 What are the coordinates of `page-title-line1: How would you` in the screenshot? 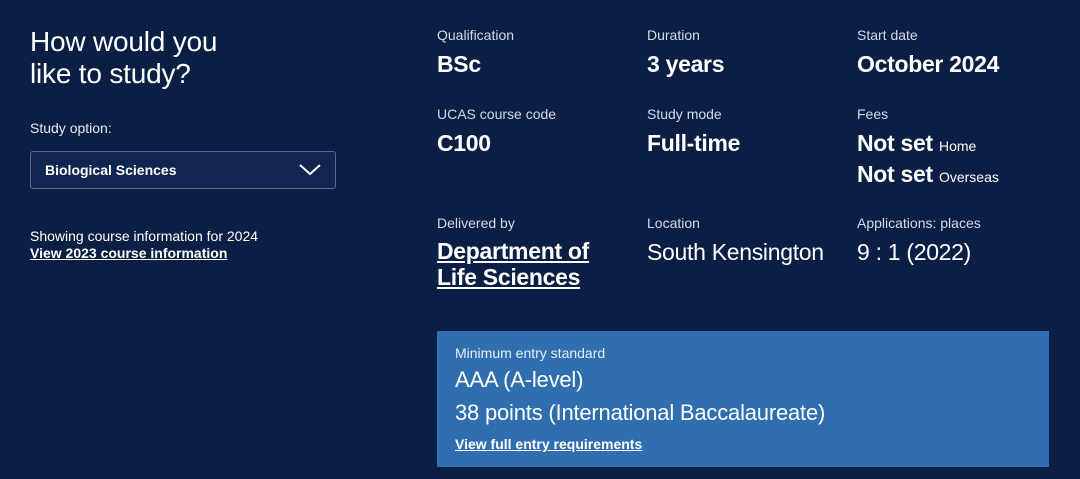 It's located at (124, 41).